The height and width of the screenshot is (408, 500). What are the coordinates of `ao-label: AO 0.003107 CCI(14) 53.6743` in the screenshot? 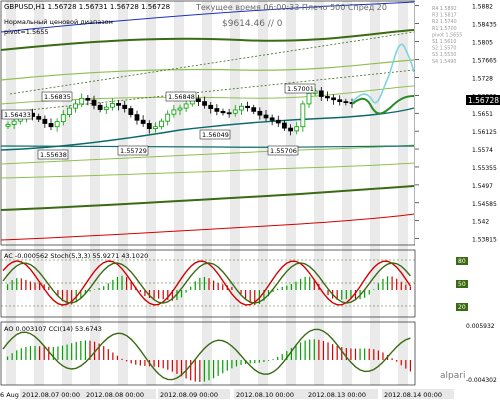 It's located at (53, 329).